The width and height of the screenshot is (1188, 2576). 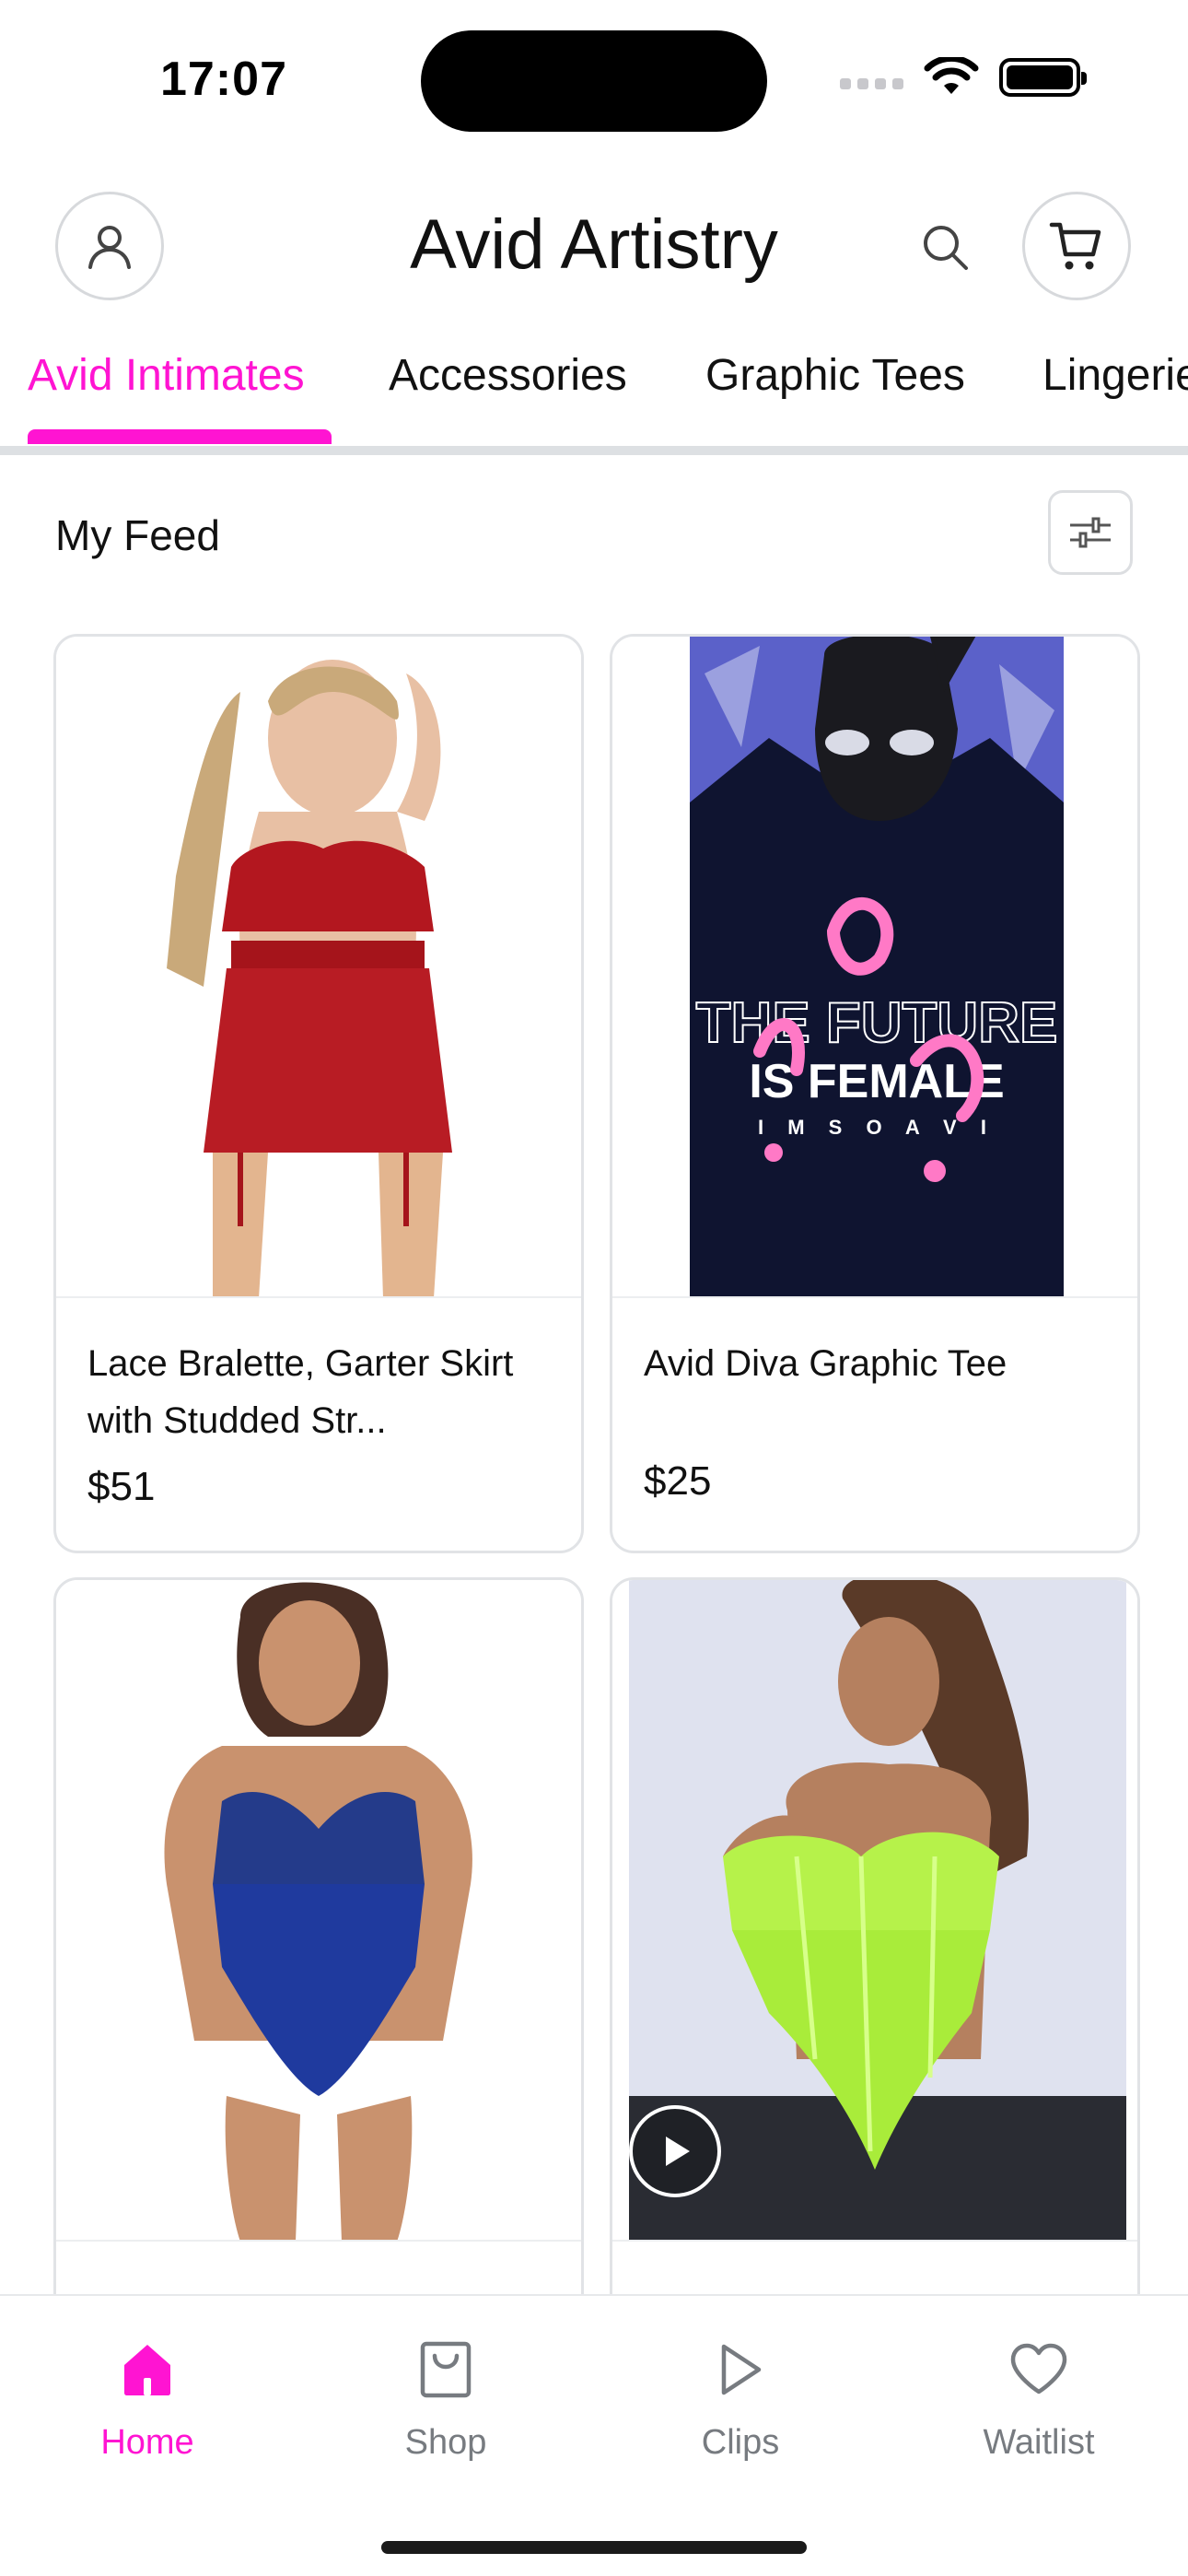 I want to click on app-header: Avid Artistry, so click(x=594, y=248).